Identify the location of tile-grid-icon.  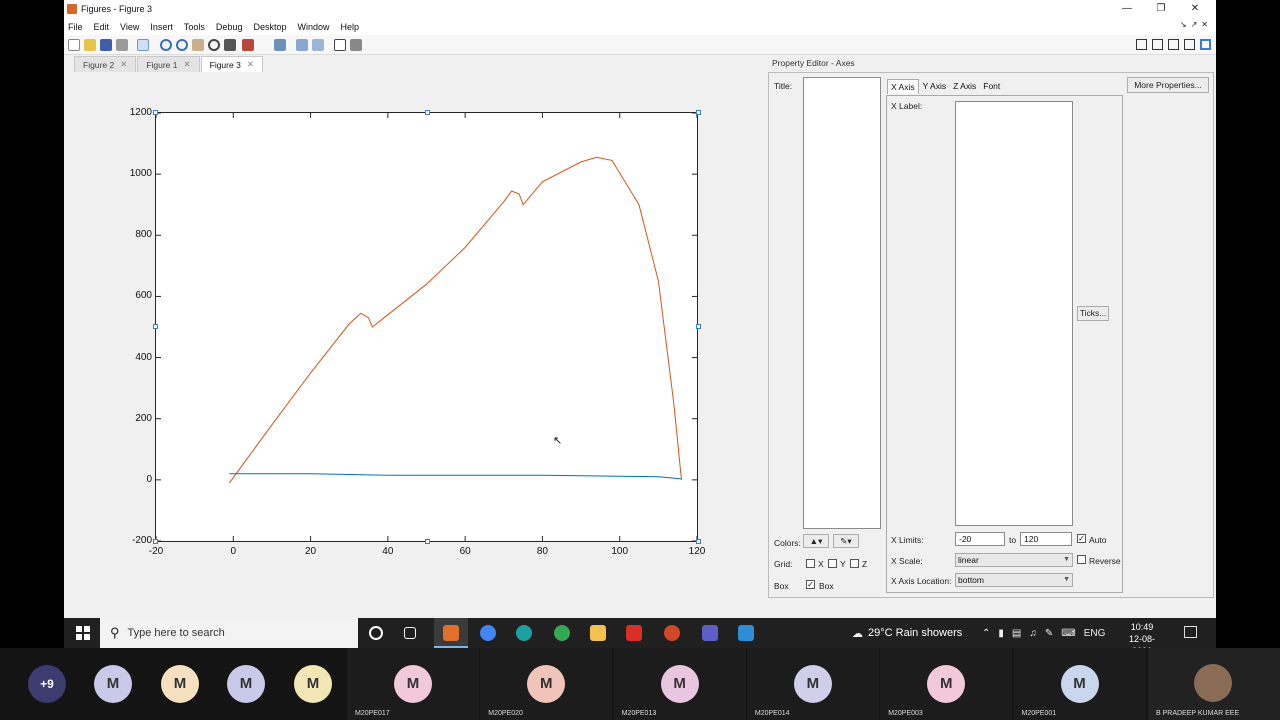
(1141, 44).